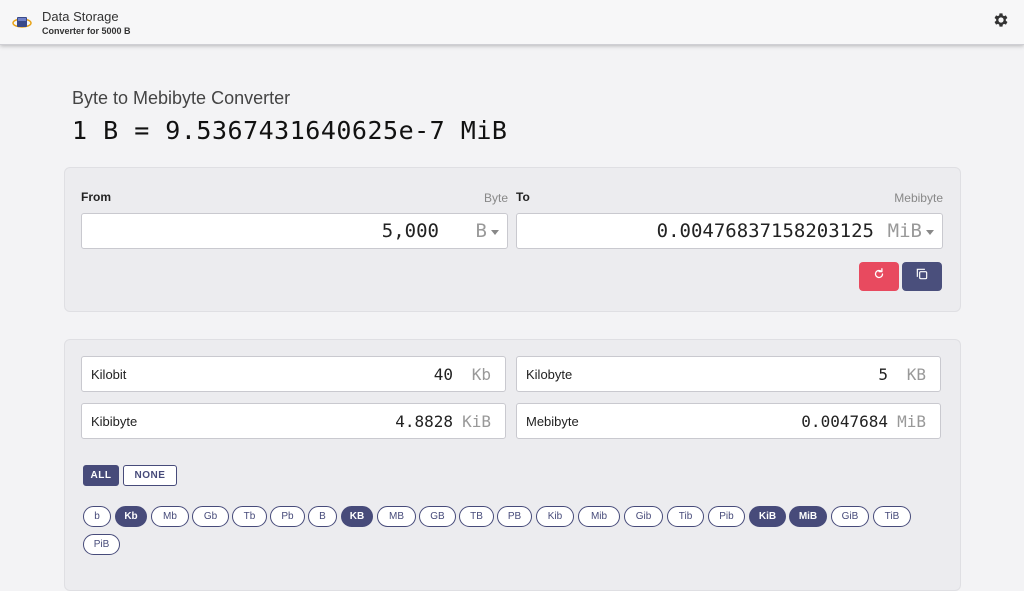 The height and width of the screenshot is (591, 1024). Describe the element at coordinates (357, 516) in the screenshot. I see `unit-chip-kbyte: KB` at that location.